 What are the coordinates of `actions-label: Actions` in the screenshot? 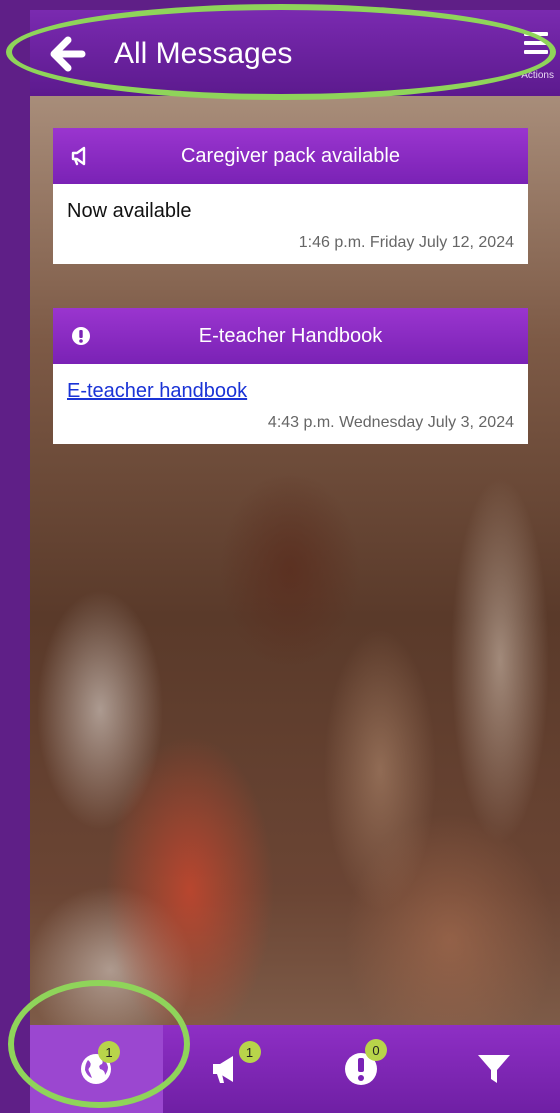 It's located at (537, 75).